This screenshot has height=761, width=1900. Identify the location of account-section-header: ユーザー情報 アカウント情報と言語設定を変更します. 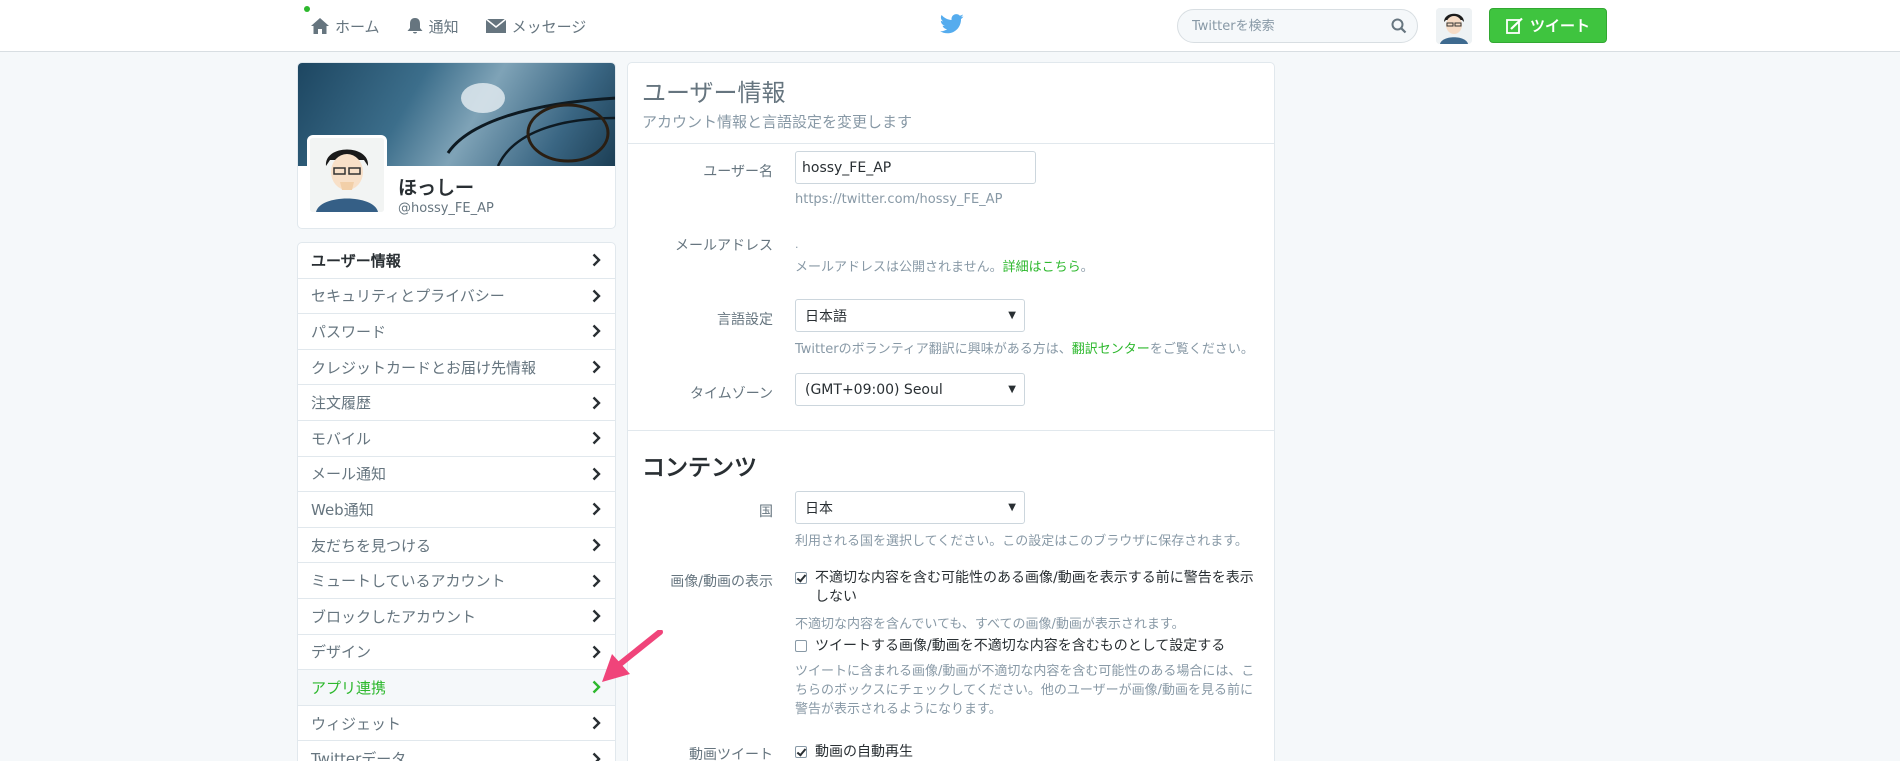
(951, 103).